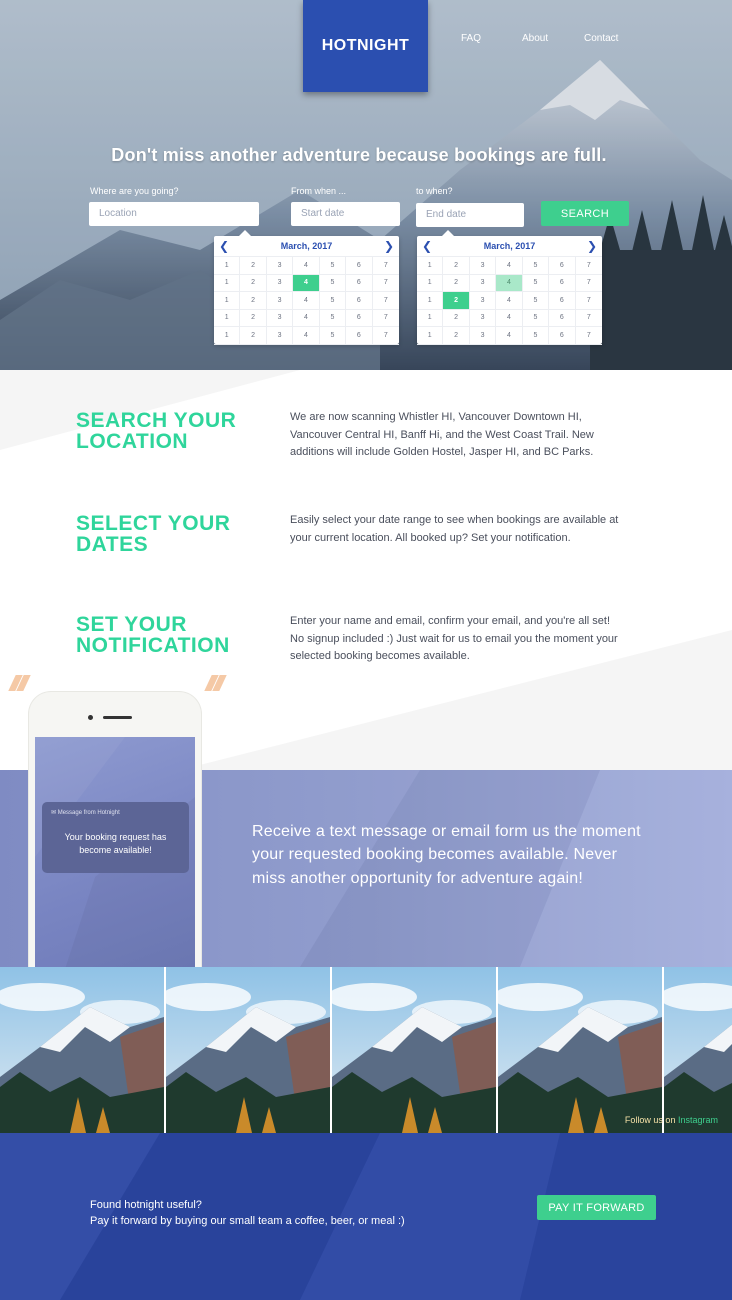 This screenshot has width=732, height=1300. I want to click on brand-logo: HOTNIGHT, so click(365, 46).